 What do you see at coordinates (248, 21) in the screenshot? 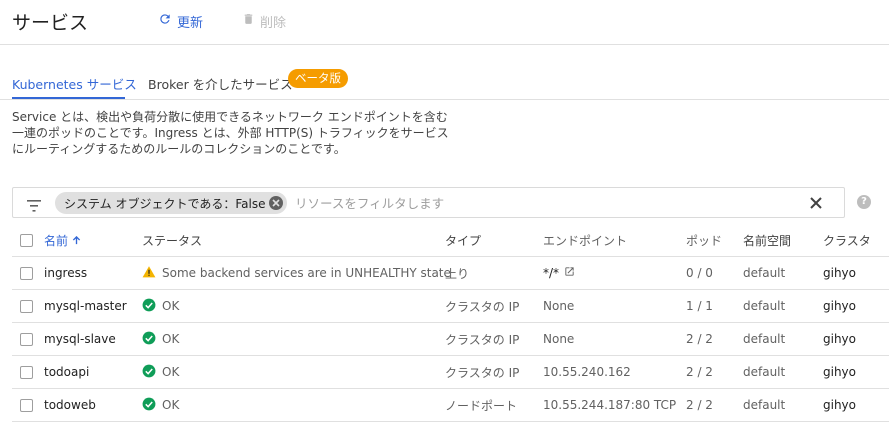
I see `trash-icon` at bounding box center [248, 21].